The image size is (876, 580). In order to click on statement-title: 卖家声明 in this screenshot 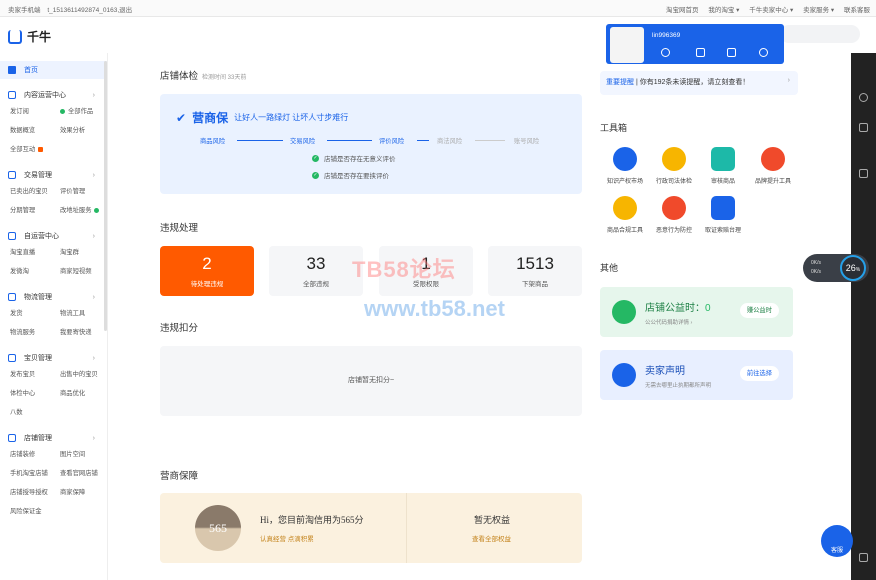, I will do `click(665, 371)`.